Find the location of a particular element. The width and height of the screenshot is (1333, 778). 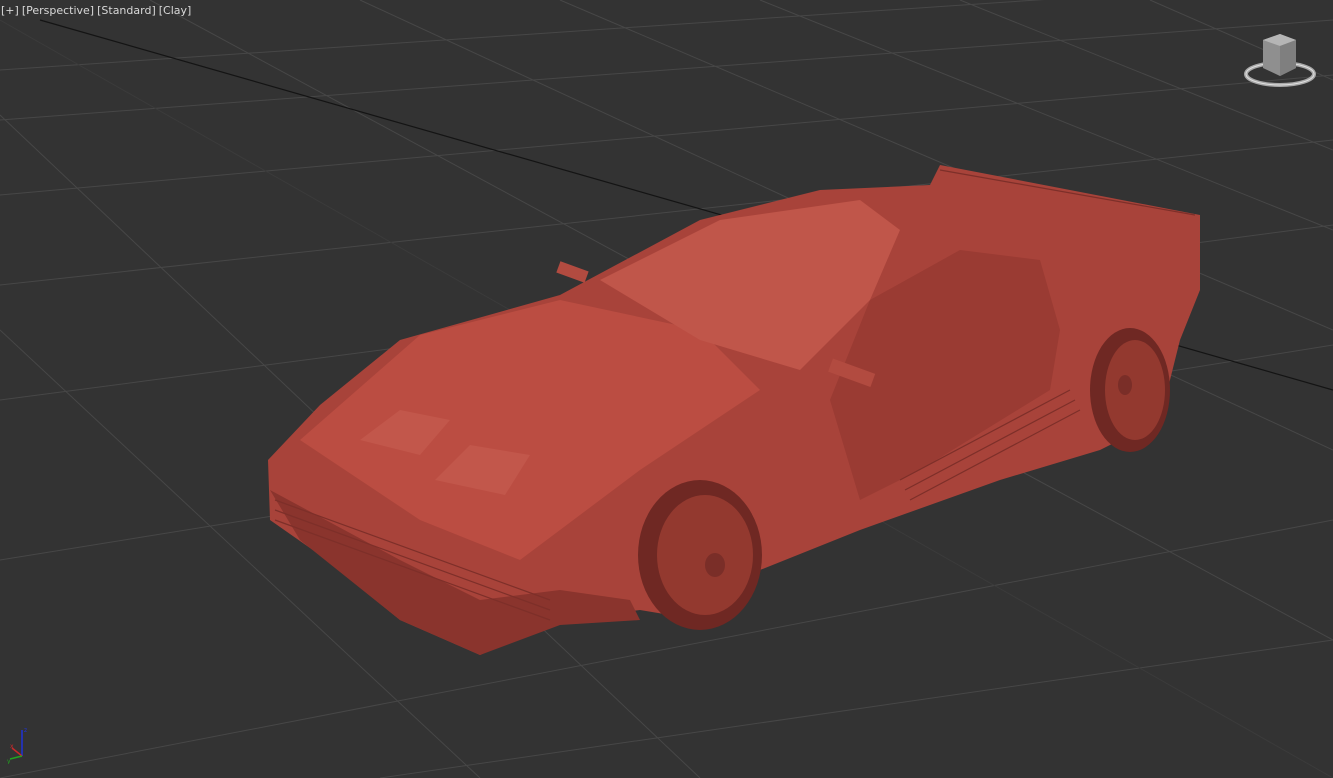

axis-tripod-icon: z x y is located at coordinates (17, 745).